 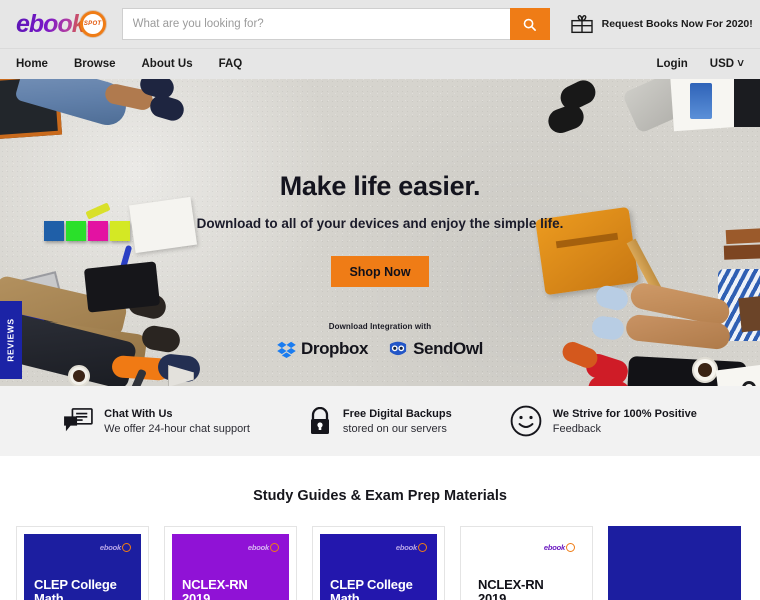 I want to click on integration-logos: Dropbox SendOwl, so click(x=380, y=349).